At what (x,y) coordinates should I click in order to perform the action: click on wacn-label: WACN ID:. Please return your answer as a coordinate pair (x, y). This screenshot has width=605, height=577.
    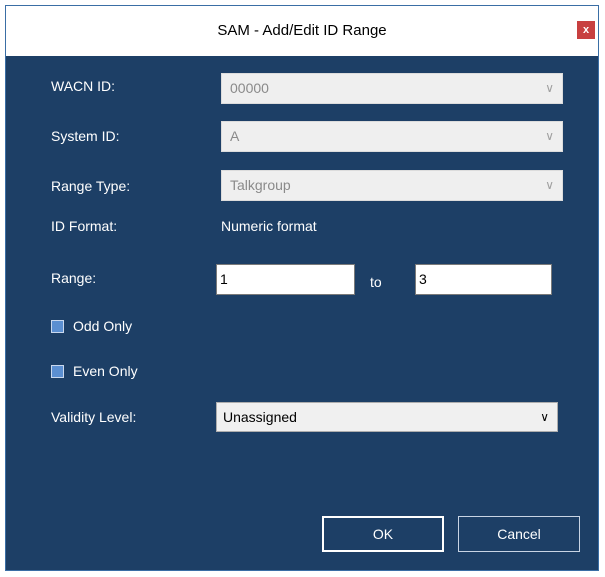
    Looking at the image, I should click on (83, 86).